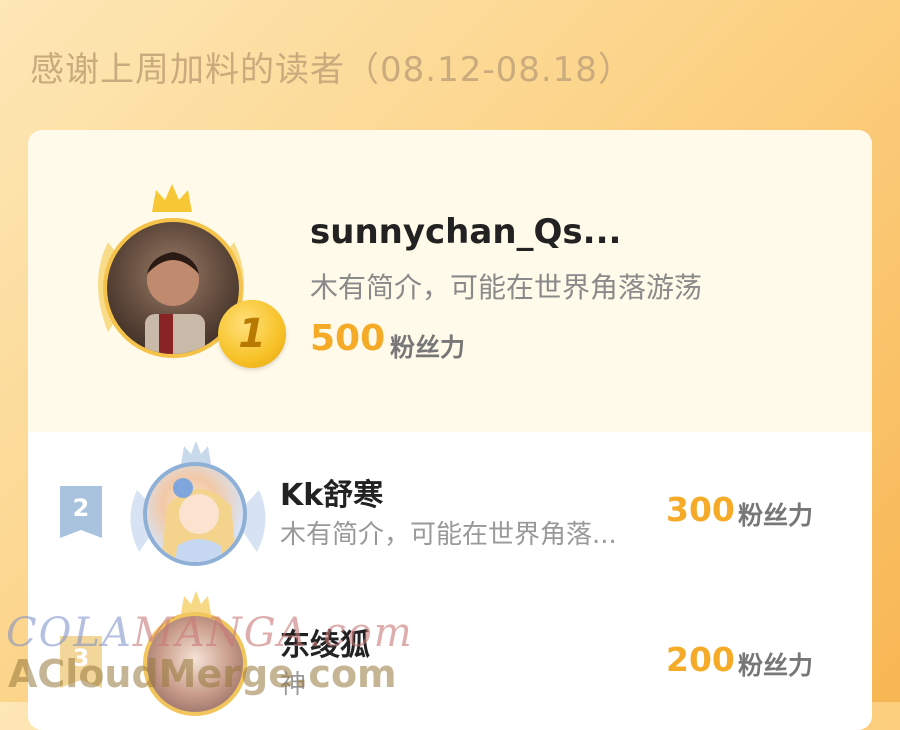 This screenshot has width=900, height=730. I want to click on first-place-avatar-frame: 1, so click(177, 282).